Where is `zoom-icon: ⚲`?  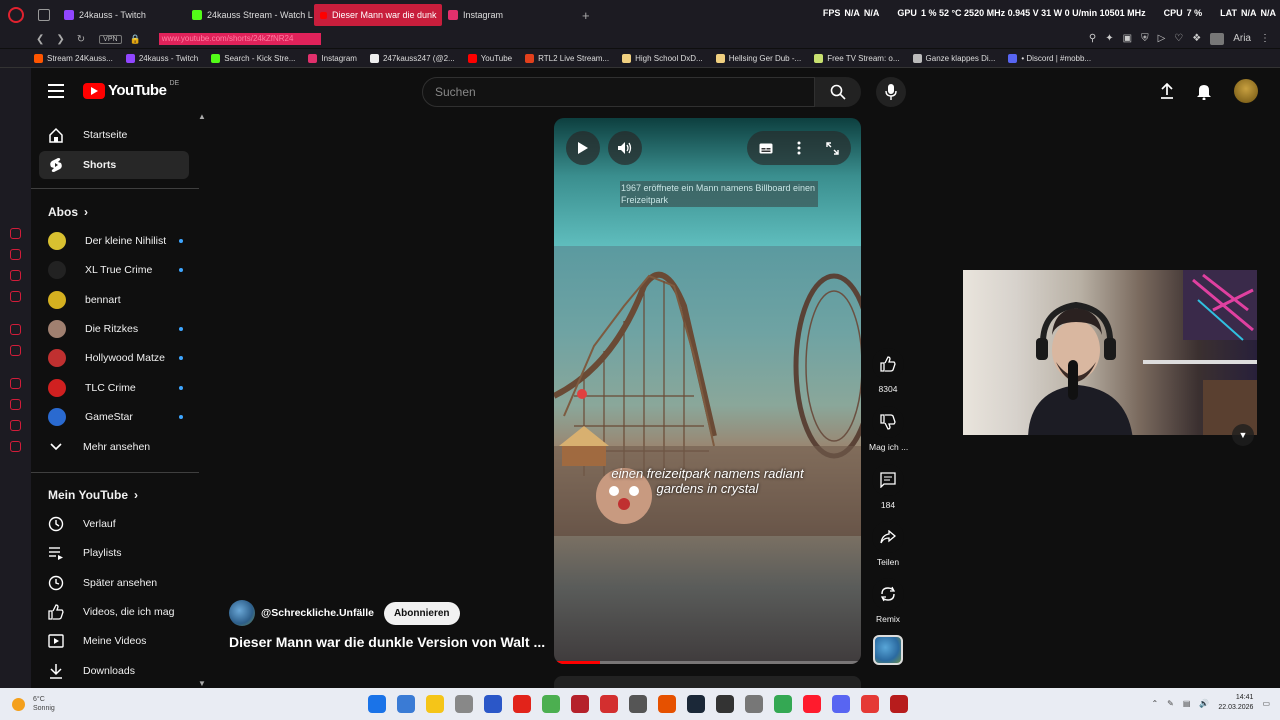
zoom-icon: ⚲ is located at coordinates (1092, 39).